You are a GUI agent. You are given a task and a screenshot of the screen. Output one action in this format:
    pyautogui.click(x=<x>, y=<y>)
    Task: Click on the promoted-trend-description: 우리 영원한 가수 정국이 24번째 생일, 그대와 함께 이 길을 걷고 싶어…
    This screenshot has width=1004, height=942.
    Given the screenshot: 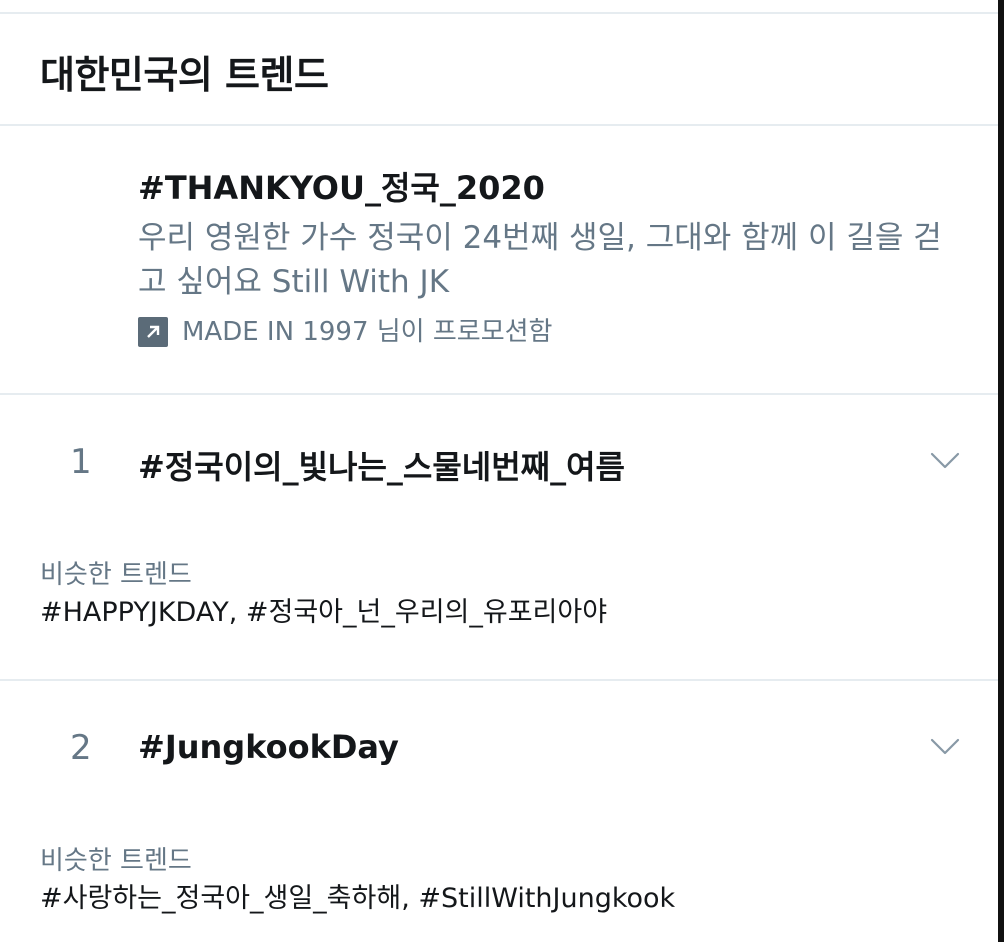 What is the action you would take?
    pyautogui.click(x=540, y=260)
    